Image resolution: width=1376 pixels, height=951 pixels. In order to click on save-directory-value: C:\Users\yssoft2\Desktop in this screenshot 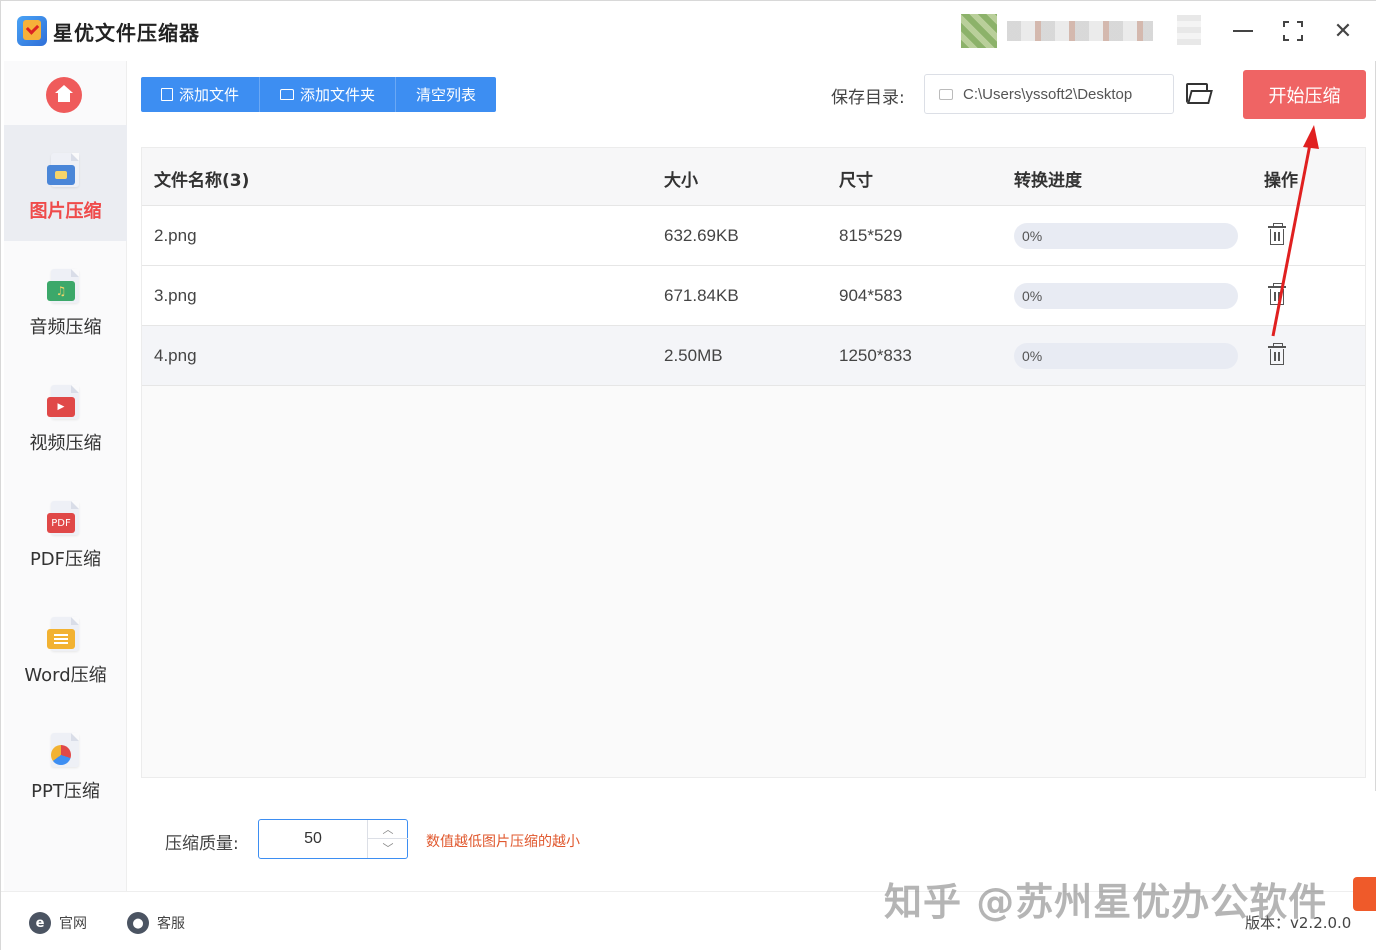, I will do `click(1048, 94)`.